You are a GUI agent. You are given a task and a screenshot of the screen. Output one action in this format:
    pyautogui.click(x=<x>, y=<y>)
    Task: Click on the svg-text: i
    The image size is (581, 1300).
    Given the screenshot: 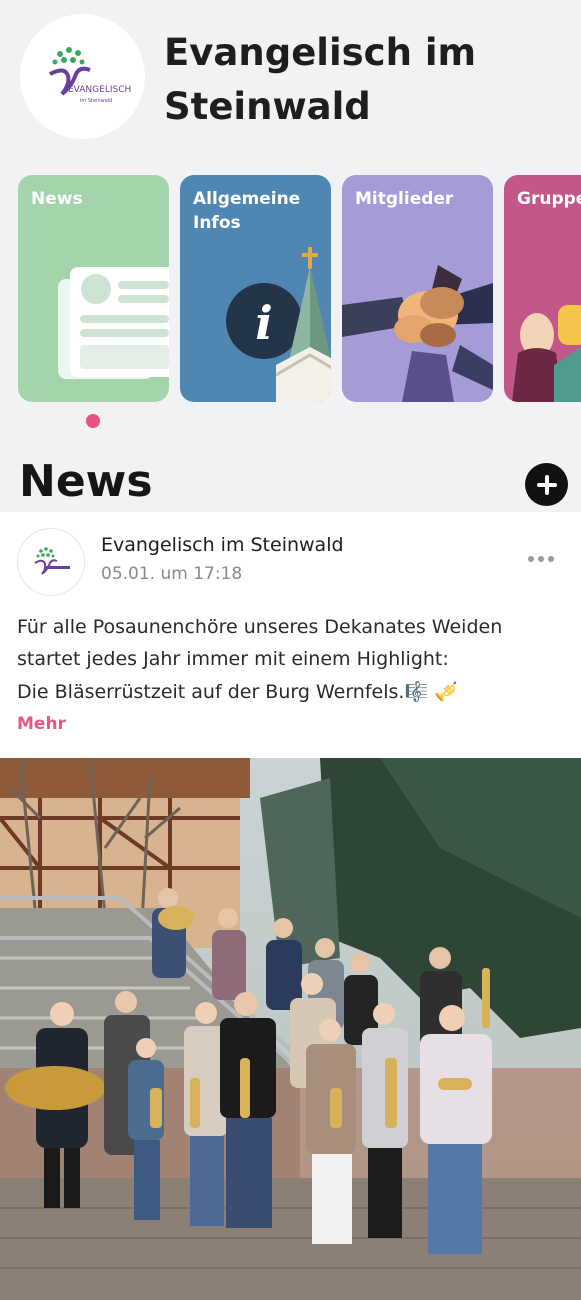 What is the action you would take?
    pyautogui.click(x=263, y=323)
    